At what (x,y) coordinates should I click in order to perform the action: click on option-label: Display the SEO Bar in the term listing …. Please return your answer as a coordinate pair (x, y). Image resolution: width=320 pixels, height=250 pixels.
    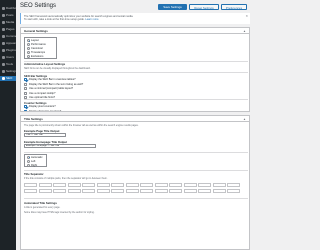
    Looking at the image, I should click on (56, 84).